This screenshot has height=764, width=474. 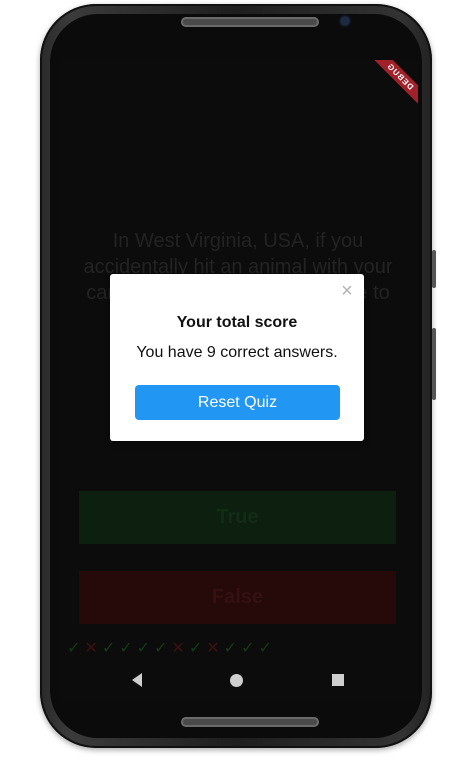 What do you see at coordinates (137, 680) in the screenshot?
I see `back-icon` at bounding box center [137, 680].